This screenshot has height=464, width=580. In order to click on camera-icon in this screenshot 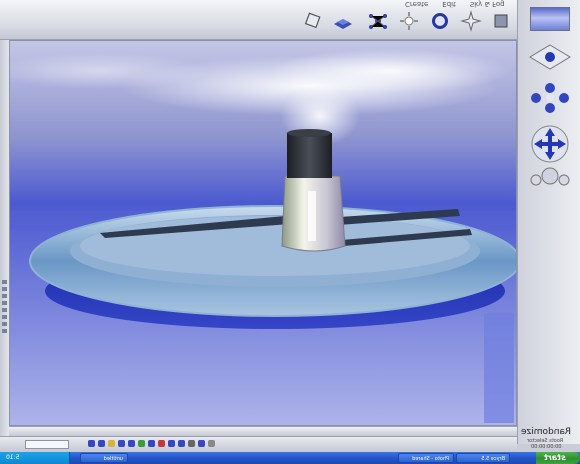, I will do `click(171, 443)`.